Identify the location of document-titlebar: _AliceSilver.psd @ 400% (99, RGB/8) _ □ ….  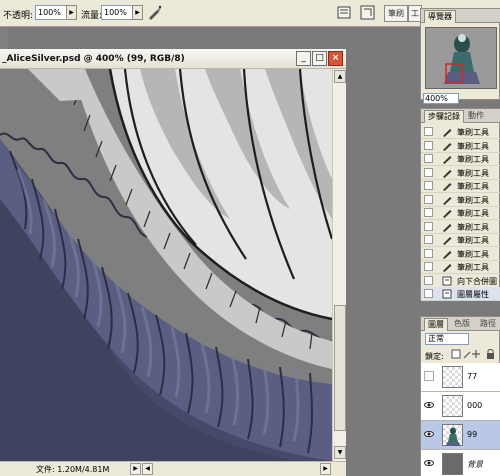
(173, 59).